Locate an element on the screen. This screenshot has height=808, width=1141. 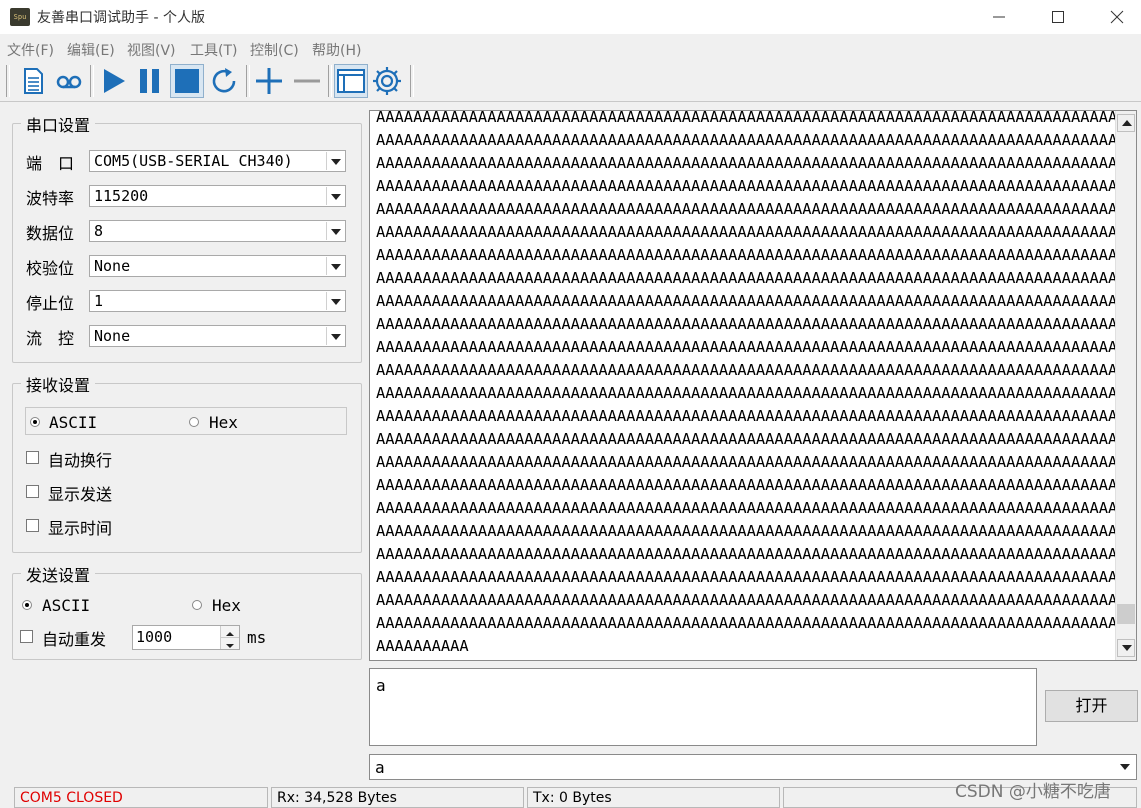
serial-settings-title: 串口设置 is located at coordinates (58, 124).